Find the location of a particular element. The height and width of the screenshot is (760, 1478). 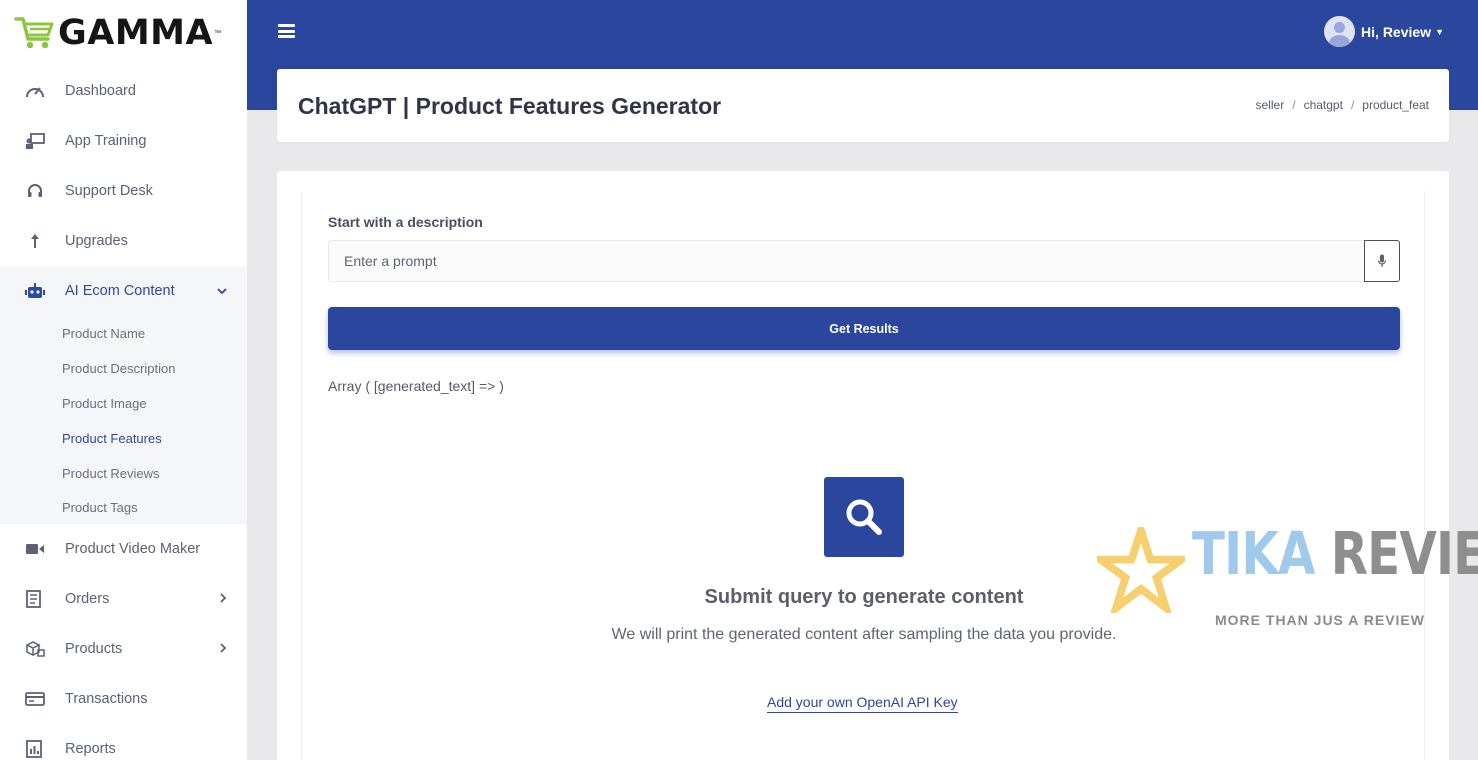

sidebar-item-ai-ecom-content: AI Ecom Content is located at coordinates (123, 291).